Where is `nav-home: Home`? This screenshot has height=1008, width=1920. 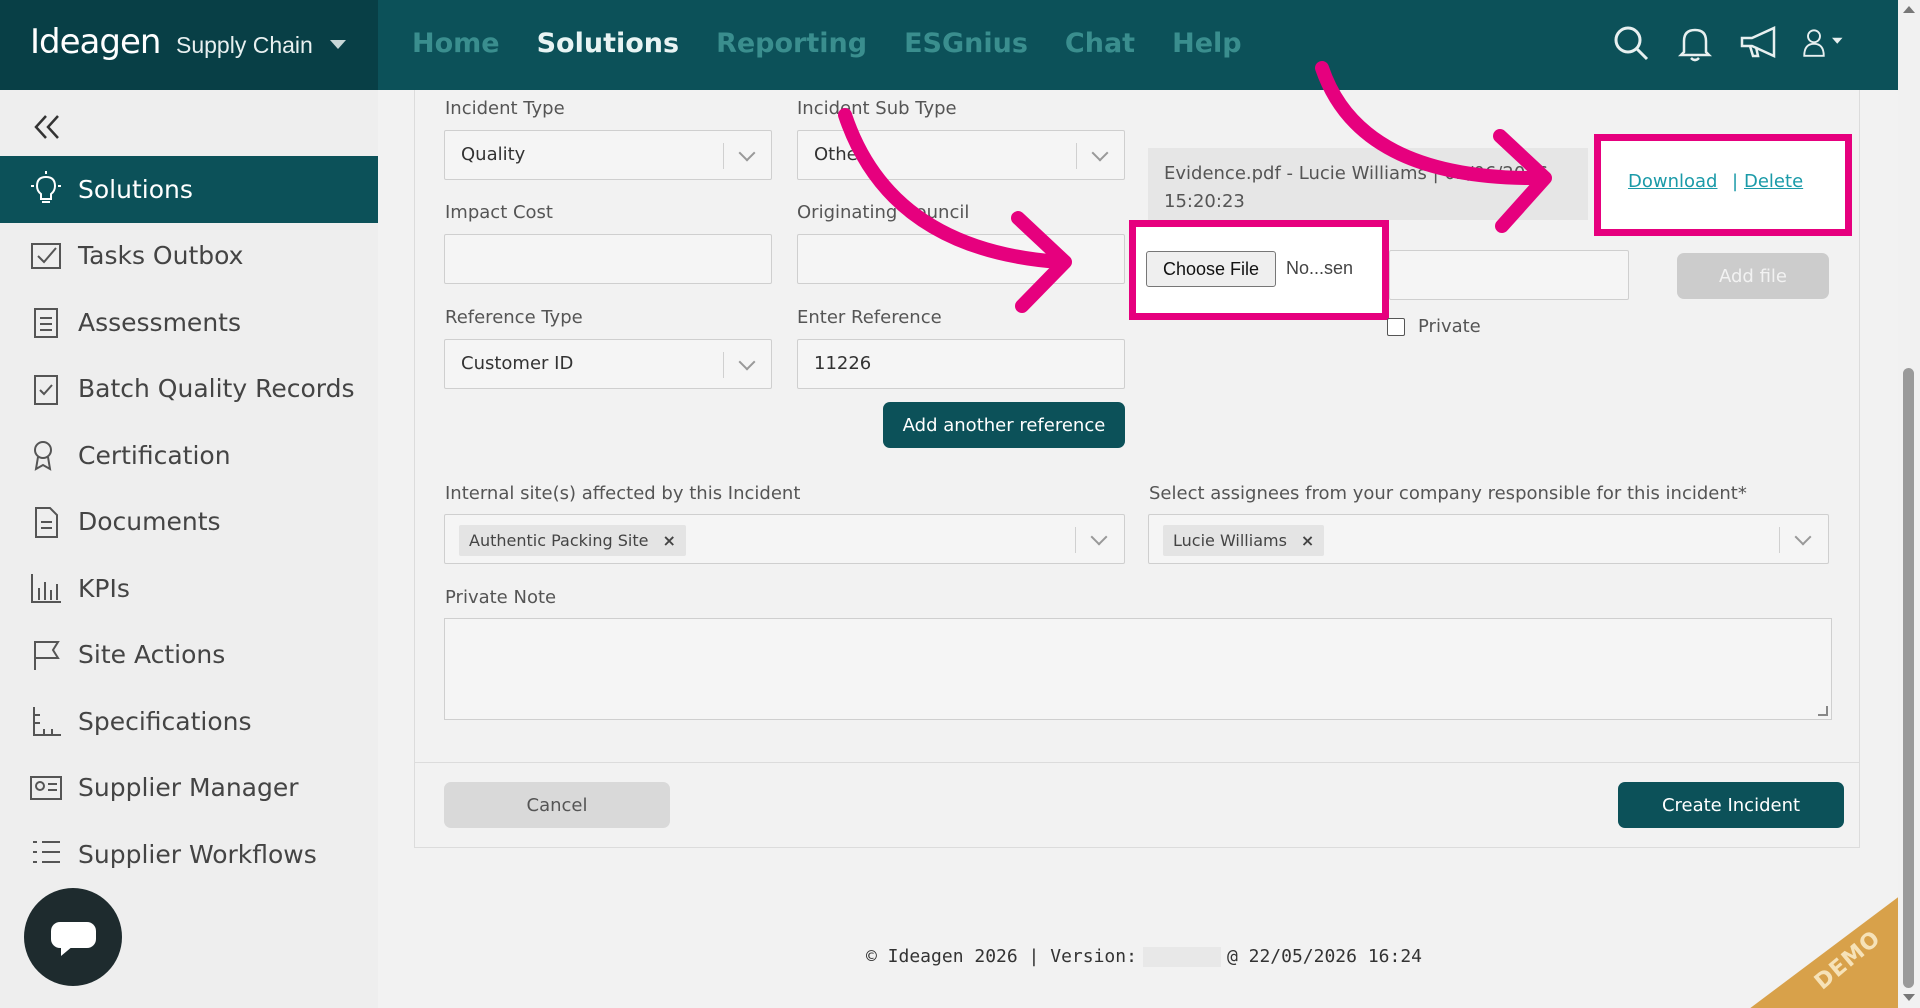
nav-home: Home is located at coordinates (456, 43).